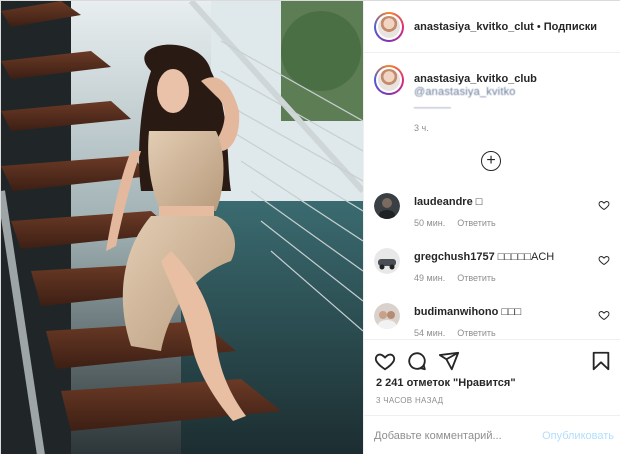  I want to click on likes-count: 2 241 отметок "Нравится", so click(446, 383).